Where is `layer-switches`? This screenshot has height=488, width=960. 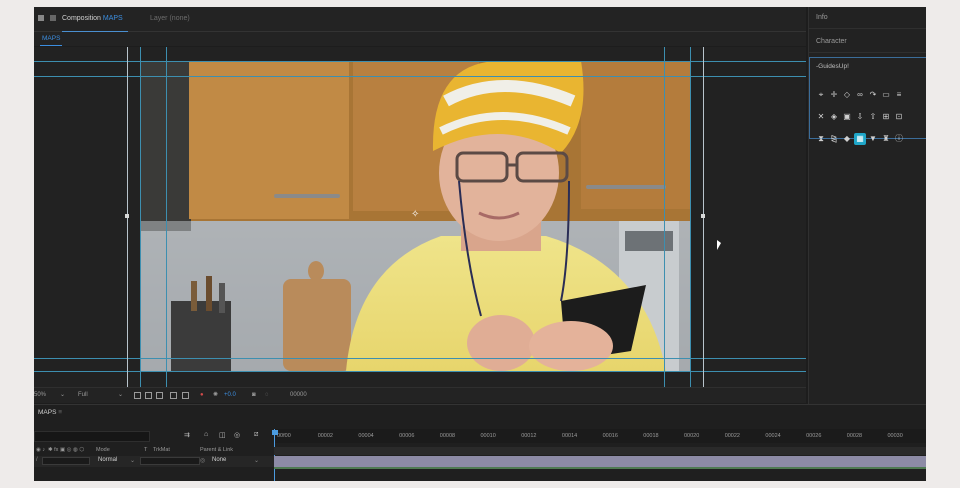
layer-switches is located at coordinates (66, 461).